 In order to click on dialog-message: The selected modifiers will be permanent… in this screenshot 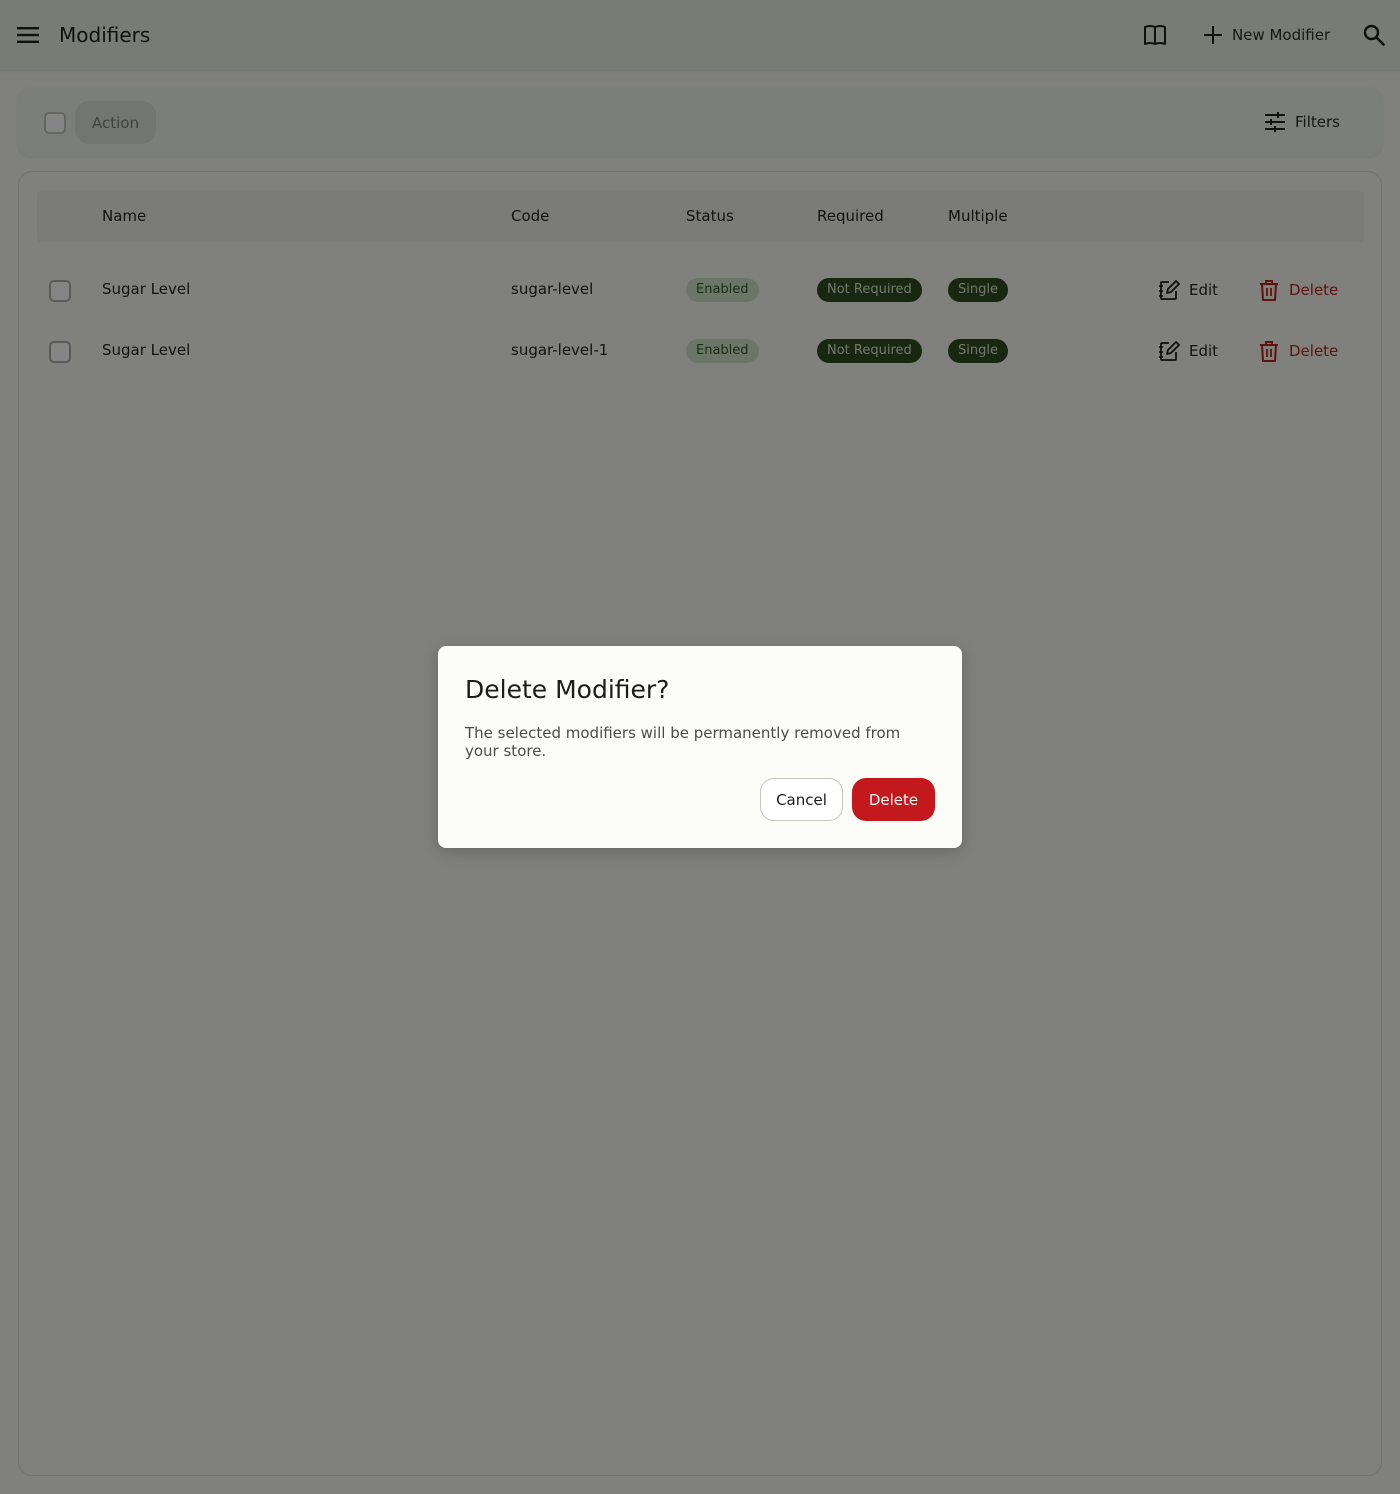, I will do `click(683, 742)`.